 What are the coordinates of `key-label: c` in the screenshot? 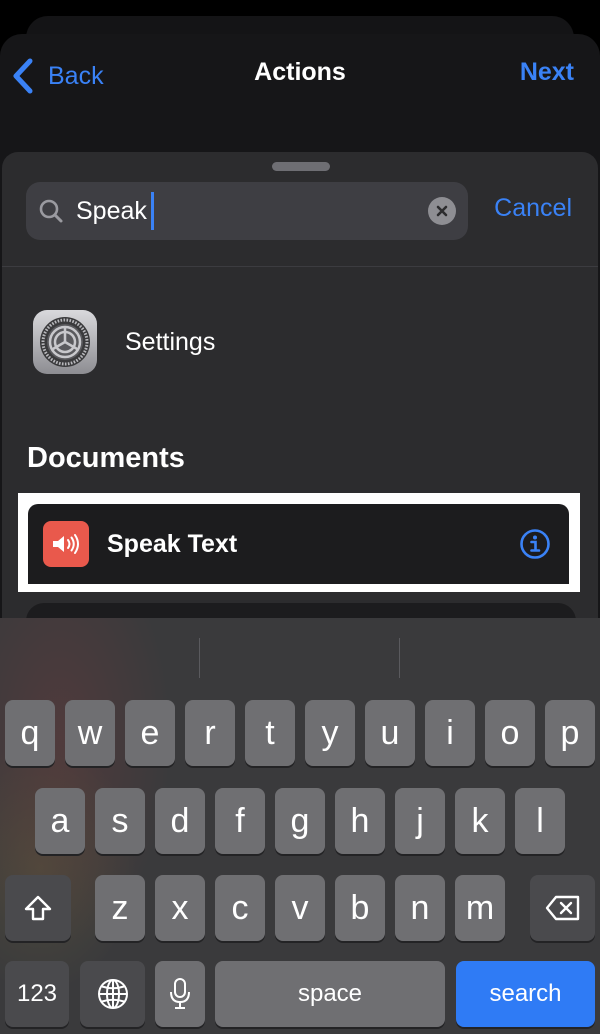 It's located at (240, 908).